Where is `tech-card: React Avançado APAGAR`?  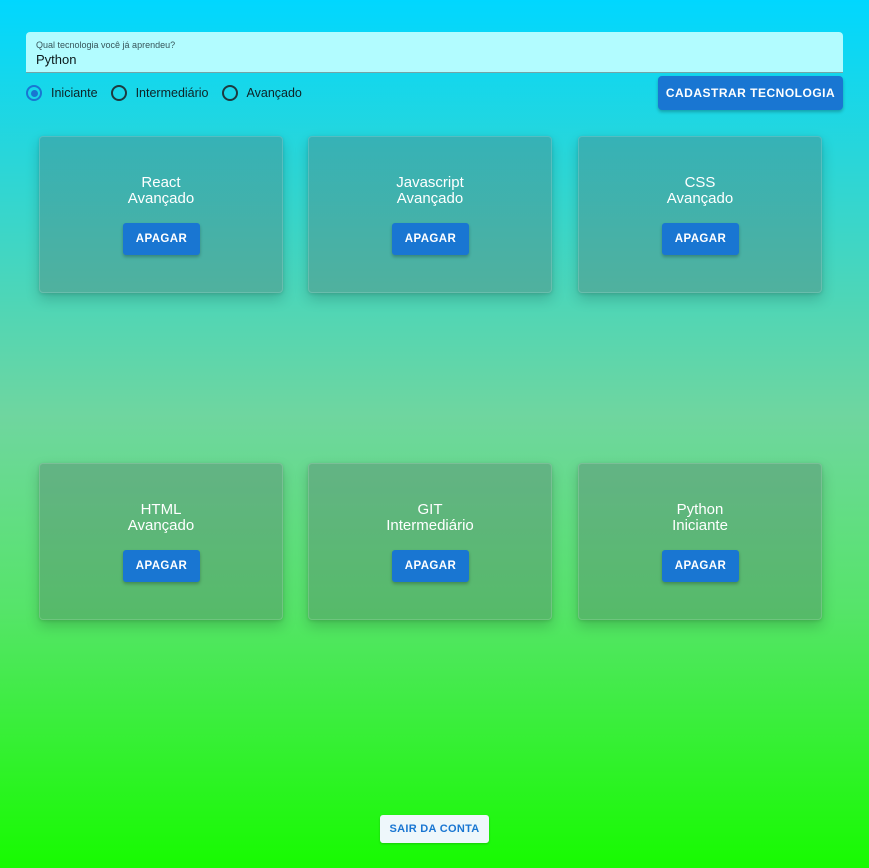 tech-card: React Avançado APAGAR is located at coordinates (161, 214).